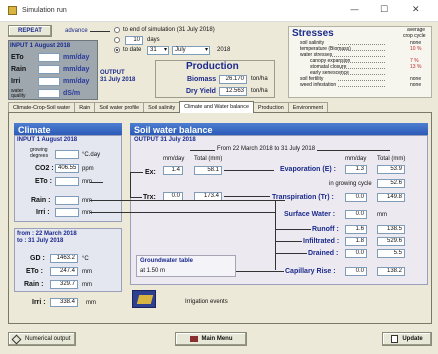 The image size is (438, 354). Describe the element at coordinates (16, 81) in the screenshot. I see `input-irri-label: Irri` at that location.